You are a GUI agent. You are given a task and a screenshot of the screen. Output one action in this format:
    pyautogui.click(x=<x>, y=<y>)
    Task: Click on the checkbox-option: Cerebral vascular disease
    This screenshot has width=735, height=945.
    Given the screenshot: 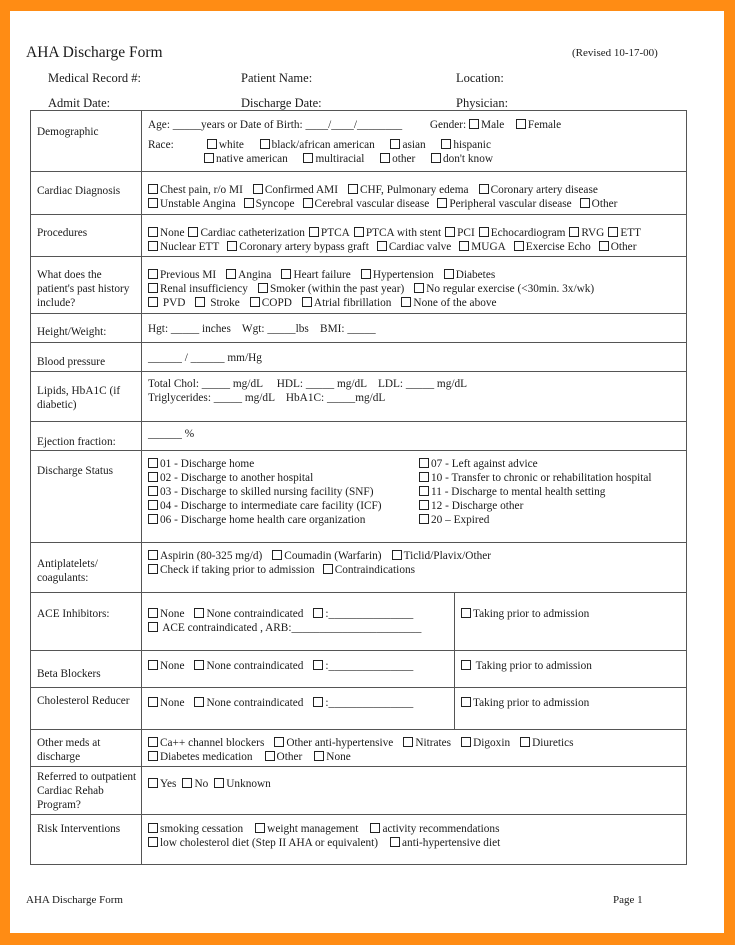 What is the action you would take?
    pyautogui.click(x=365, y=204)
    